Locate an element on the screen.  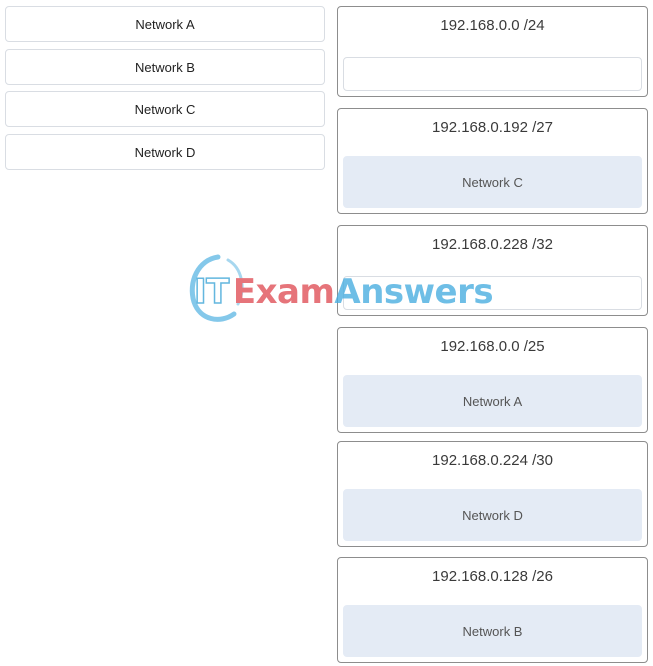
target-192-168-0-224-30: 192.168.0.224 /30 Network D is located at coordinates (492, 494).